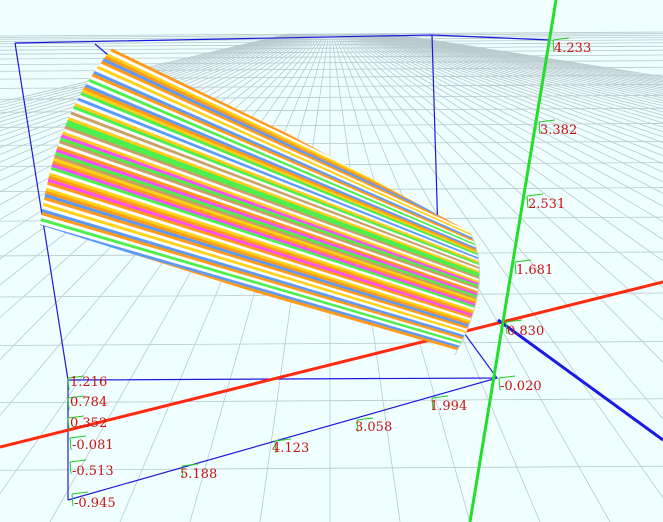 This screenshot has height=522, width=663. I want to click on vertical-tick-label: 0.830, so click(525, 331).